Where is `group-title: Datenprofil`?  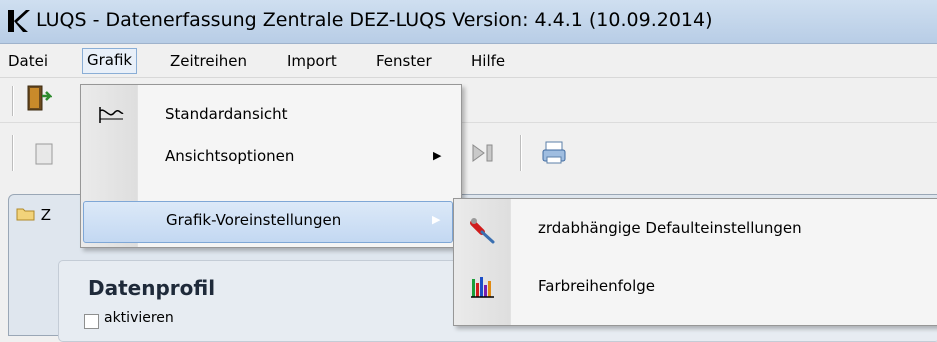
group-title: Datenprofil is located at coordinates (152, 288).